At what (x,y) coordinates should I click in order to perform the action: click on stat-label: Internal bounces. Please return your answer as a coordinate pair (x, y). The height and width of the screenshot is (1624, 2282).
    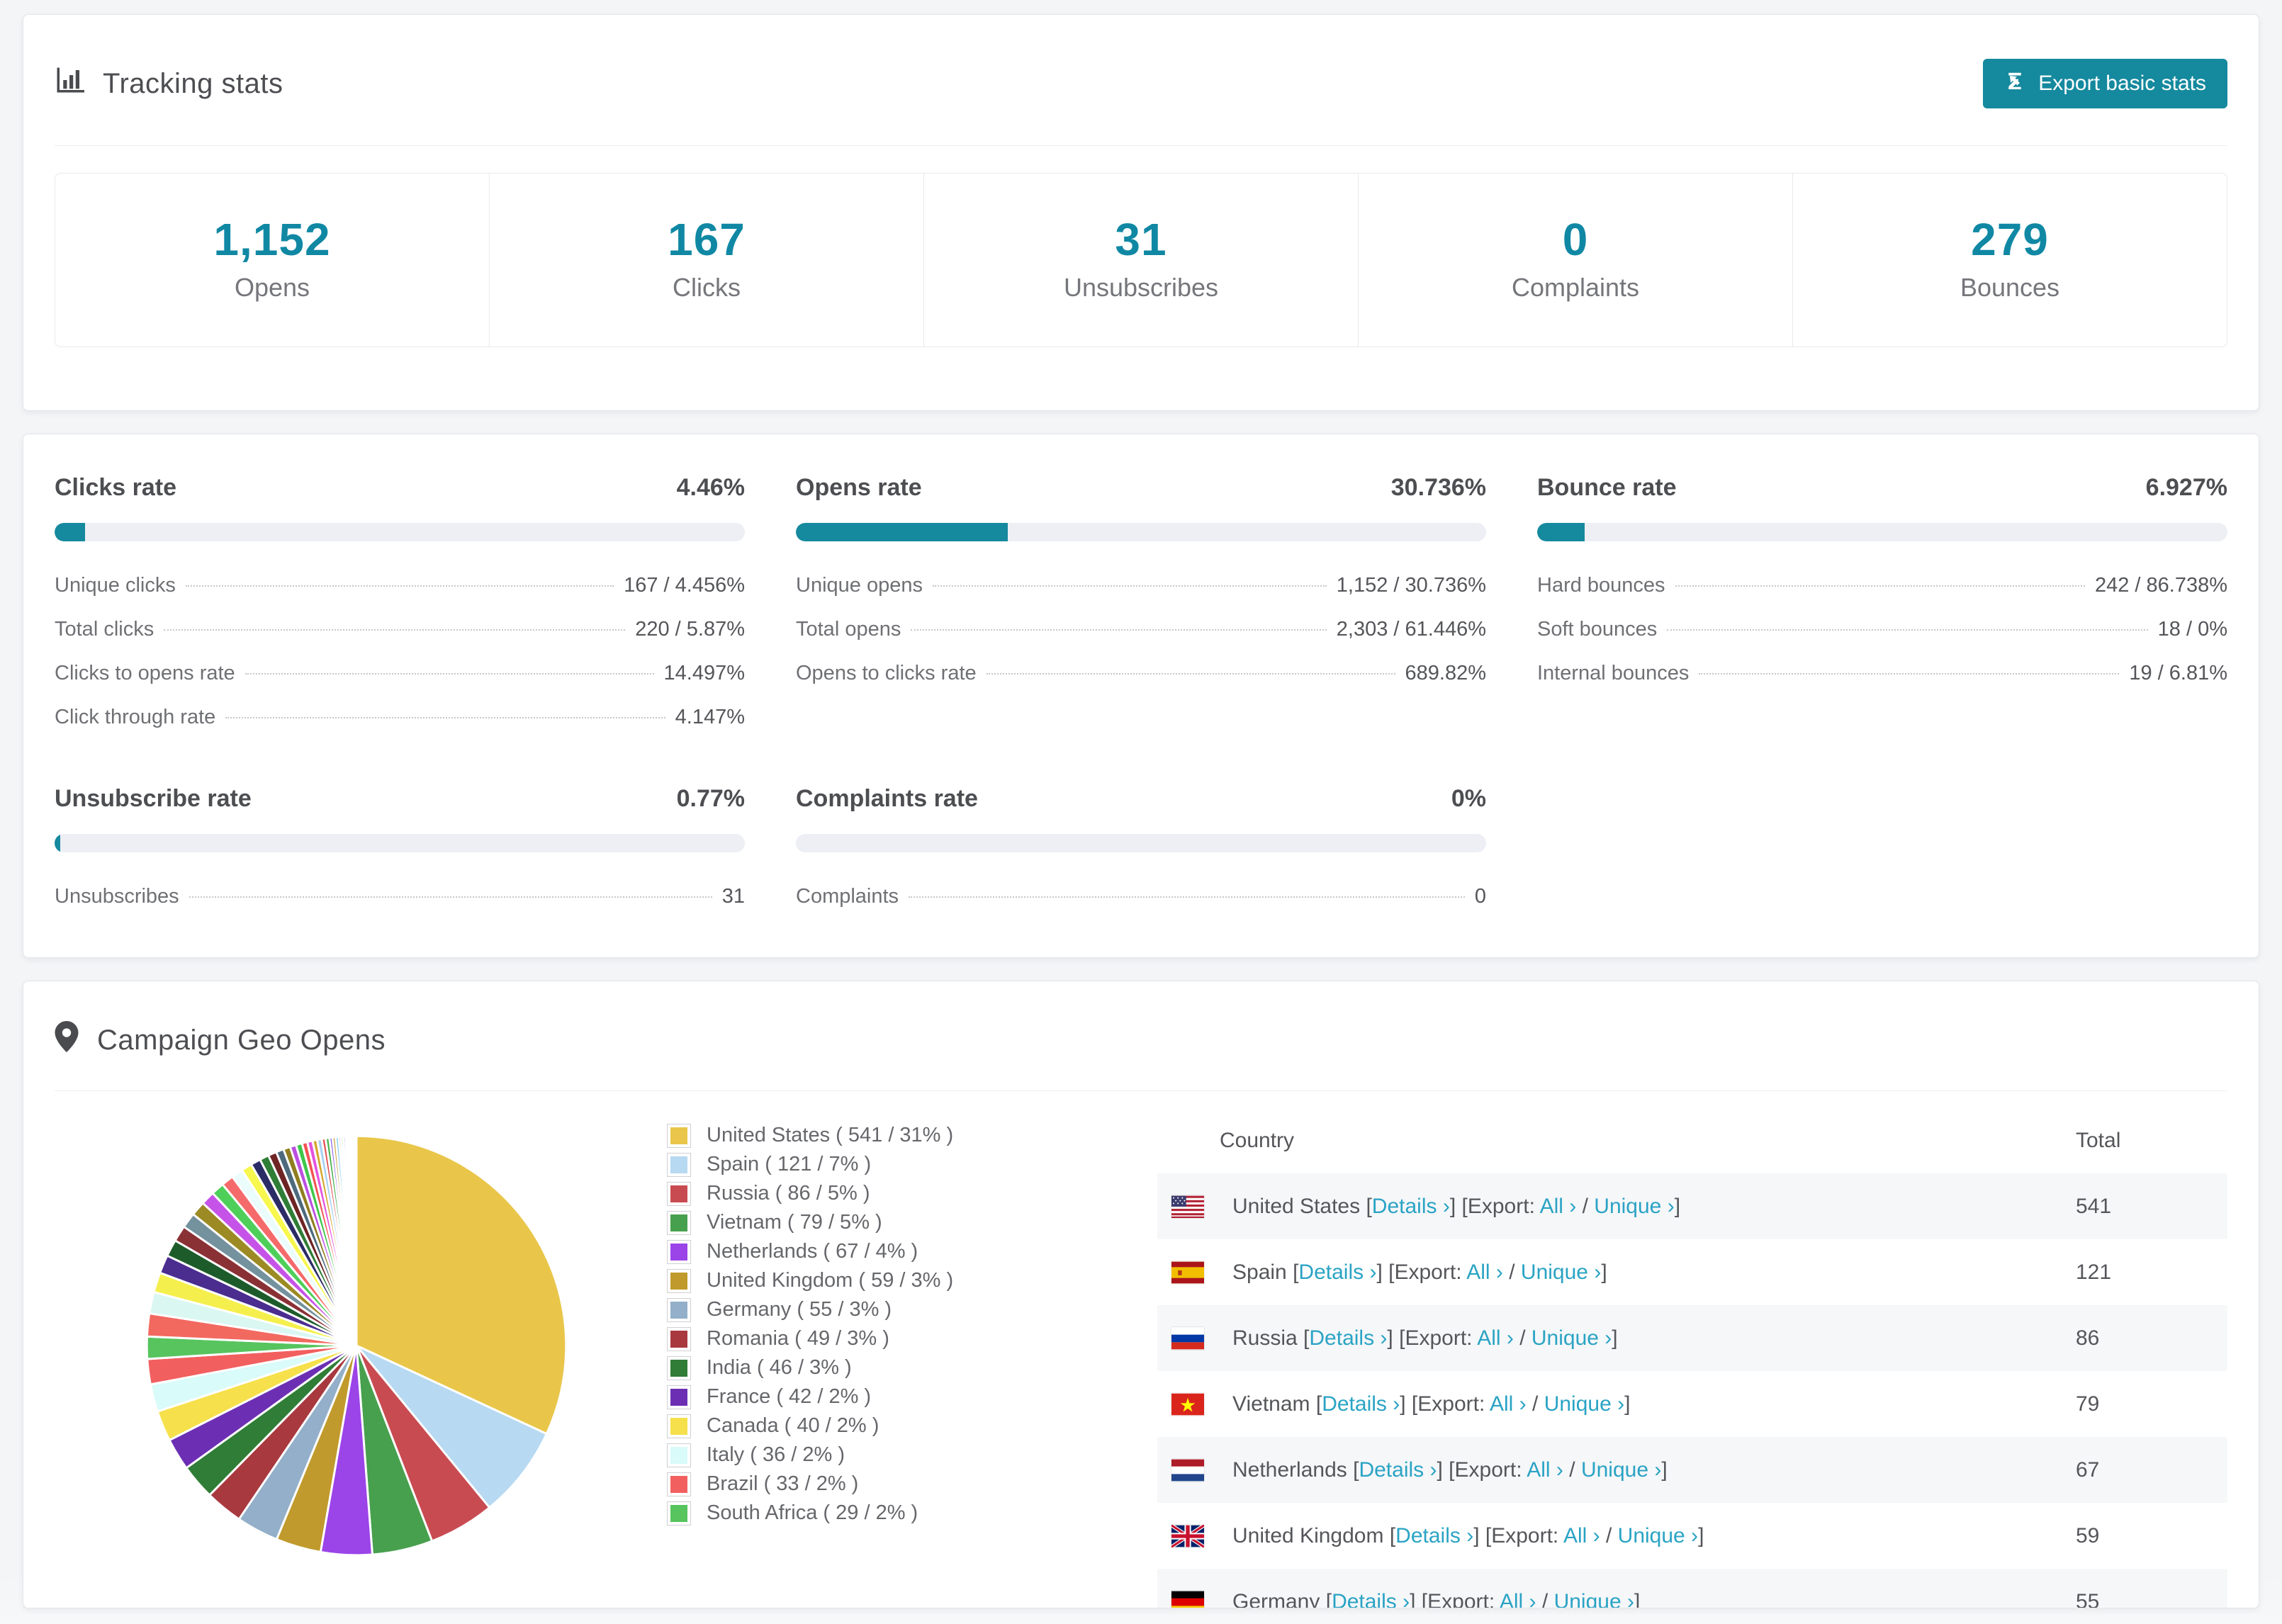
    Looking at the image, I should click on (1613, 673).